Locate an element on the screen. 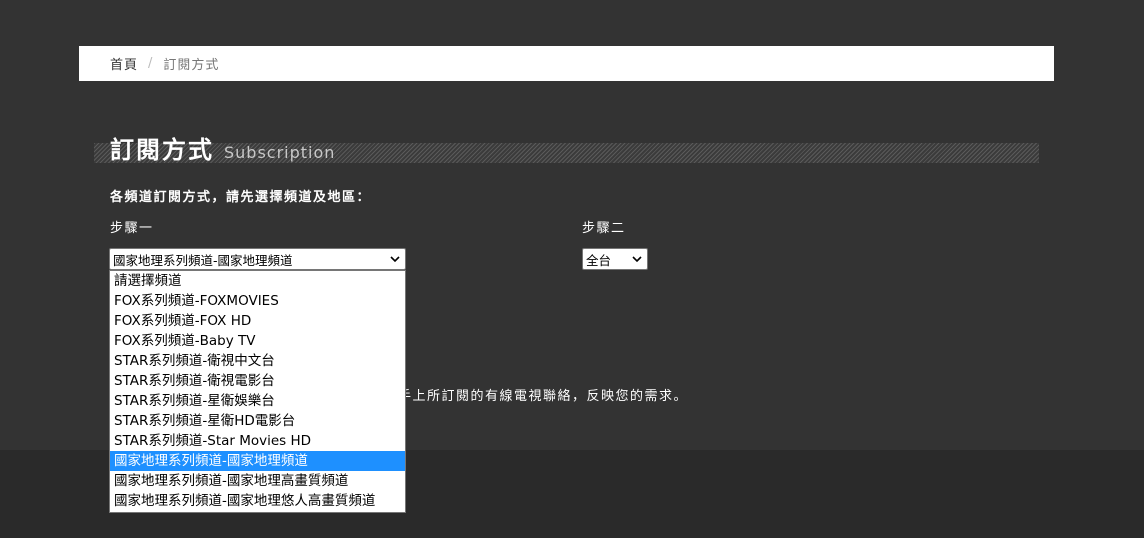 This screenshot has width=1144, height=538. subscription-note: 手上所訂閱的有線電視聯絡，反映您的需求。 is located at coordinates (543, 396).